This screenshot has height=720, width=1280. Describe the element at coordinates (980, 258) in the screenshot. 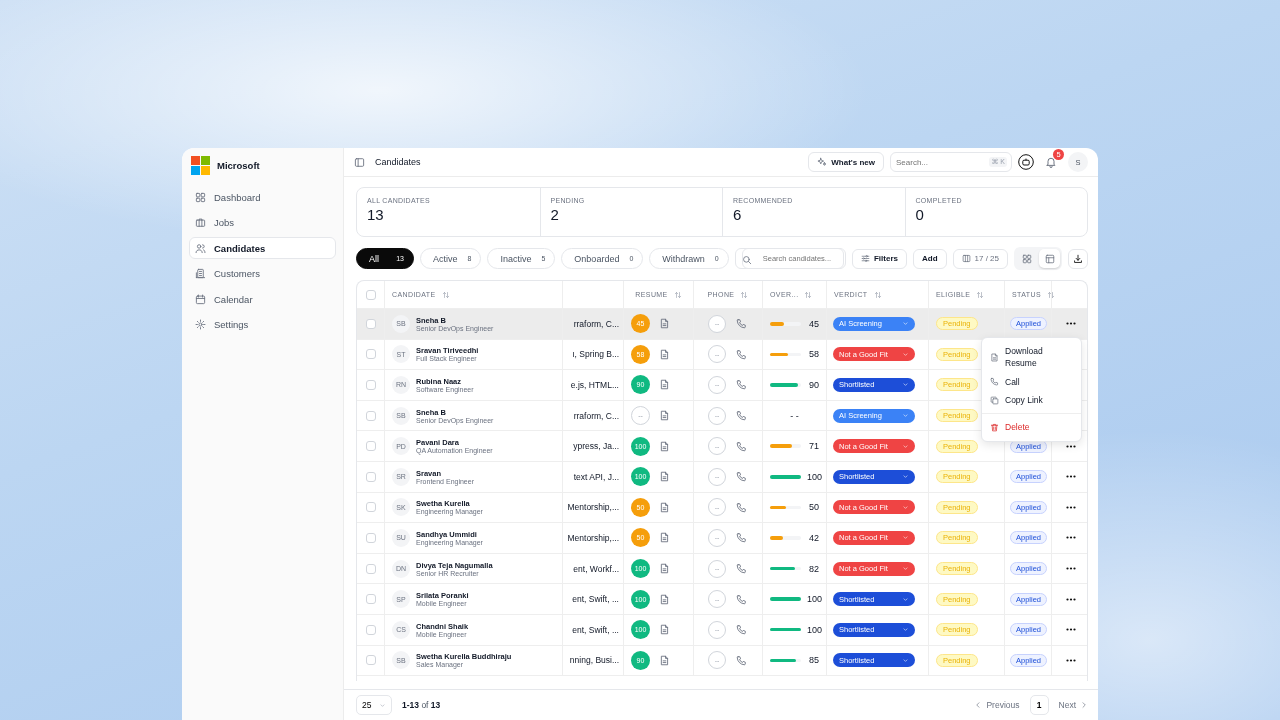

I see `columns-button: 17 / 25` at that location.